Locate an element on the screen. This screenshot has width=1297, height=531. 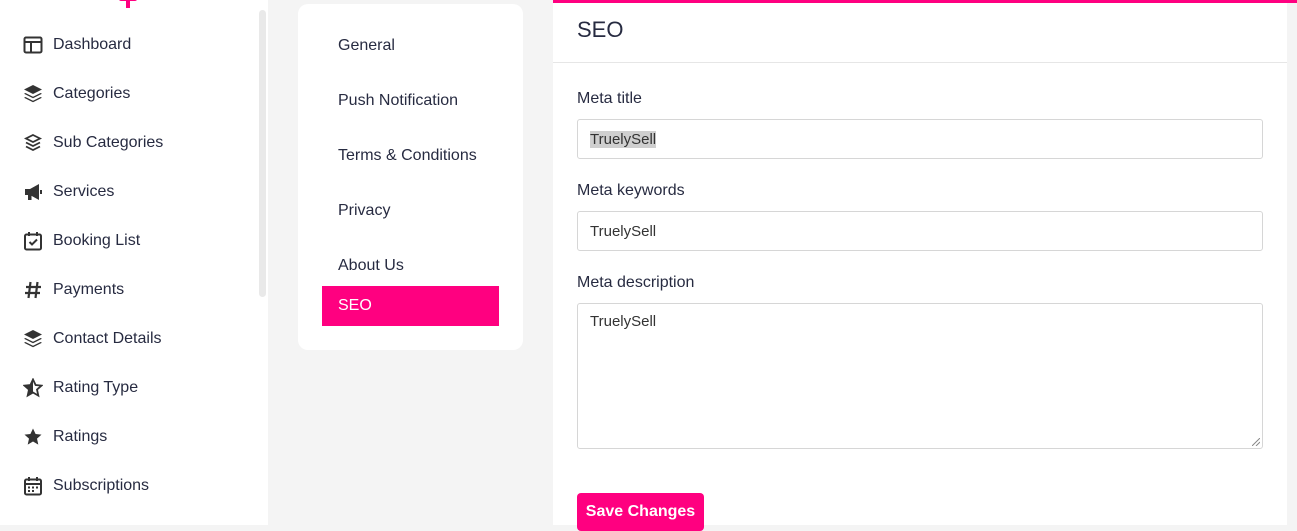
sidebar-item-categories: Categories is located at coordinates (76, 94).